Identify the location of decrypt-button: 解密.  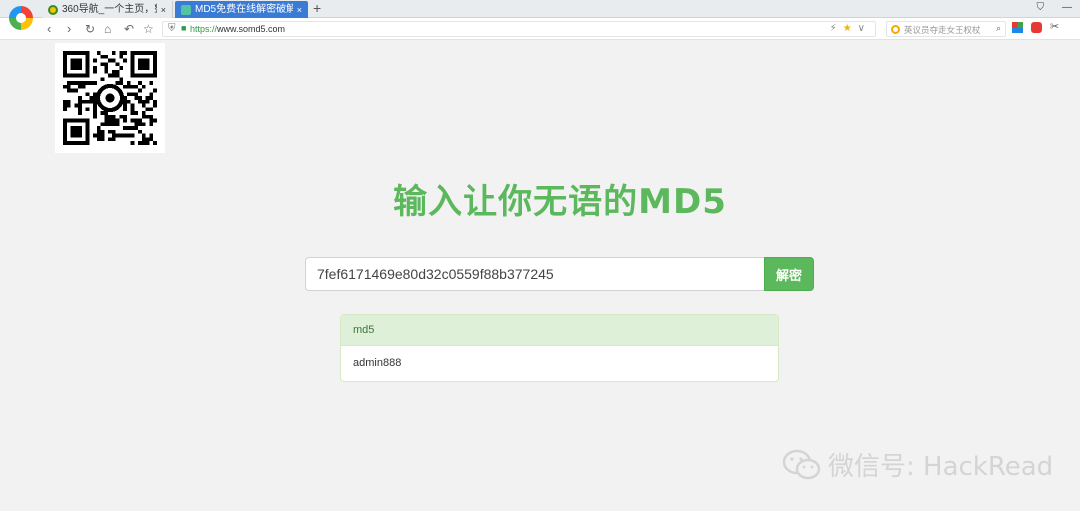
(789, 274).